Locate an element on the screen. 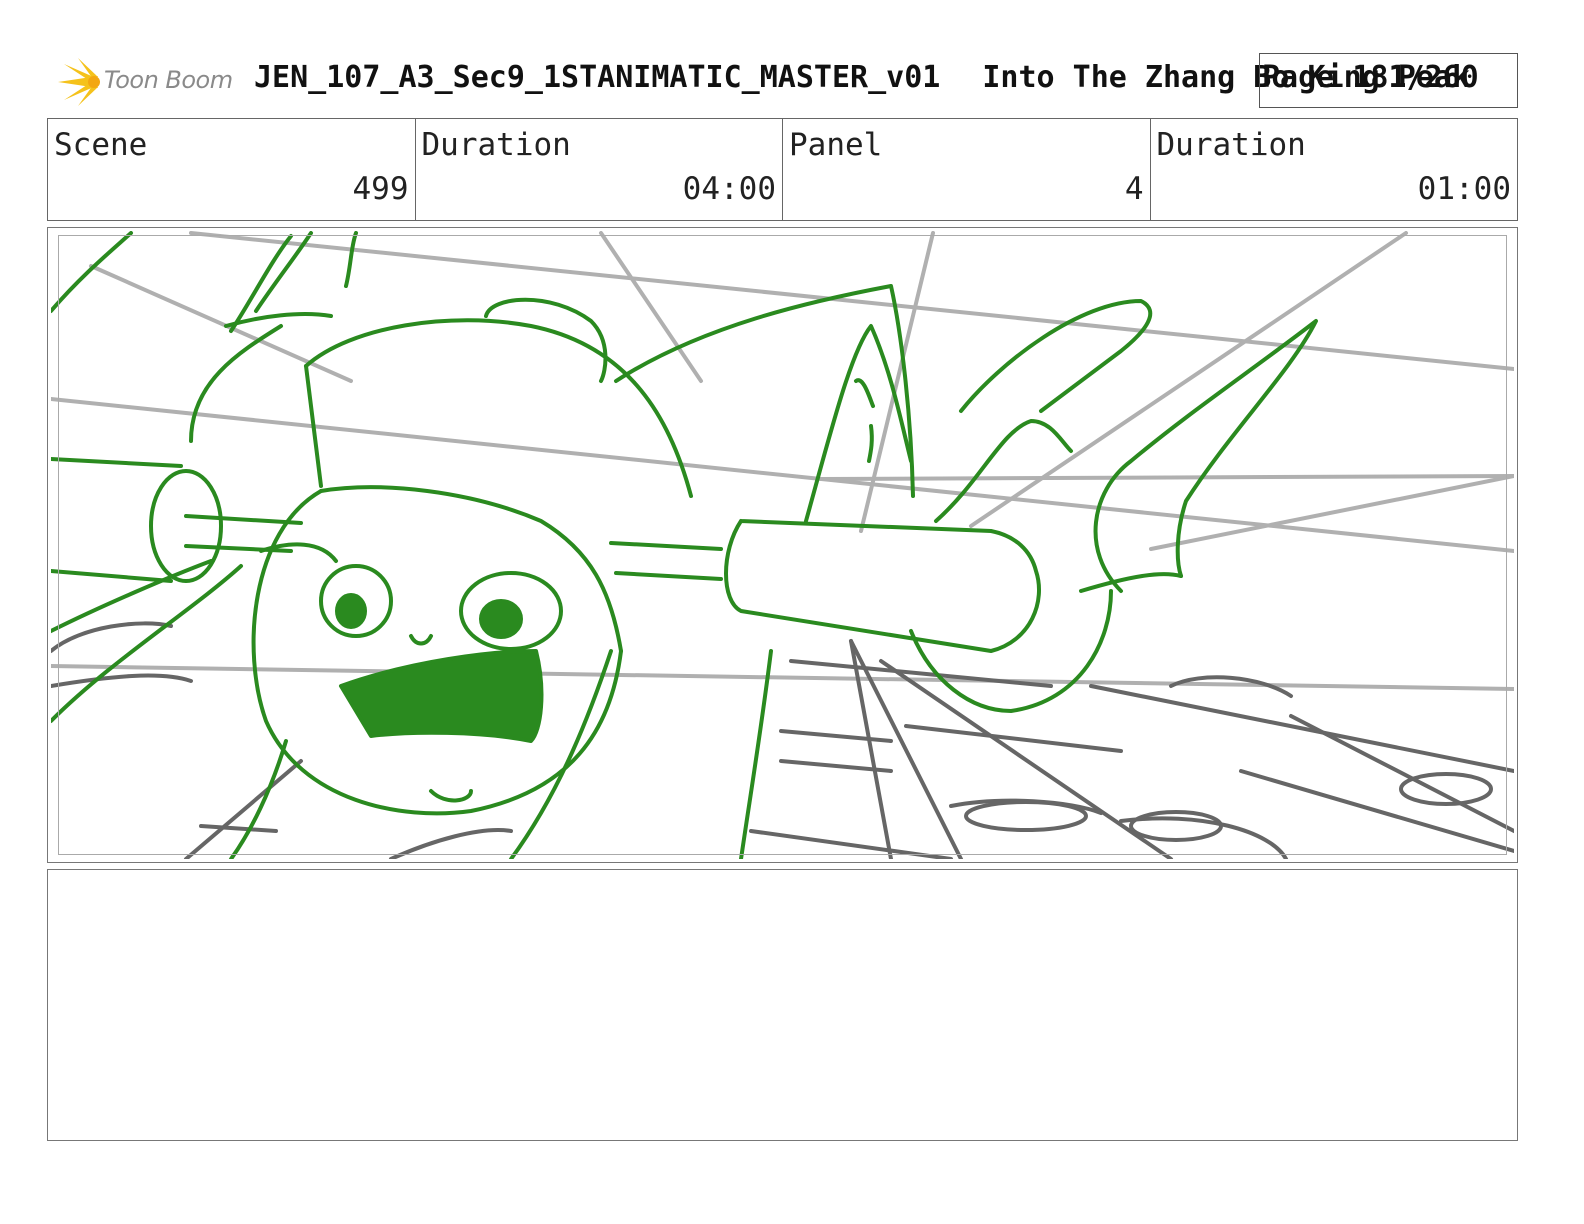  panel-duration-label: Duration is located at coordinates (1231, 145).